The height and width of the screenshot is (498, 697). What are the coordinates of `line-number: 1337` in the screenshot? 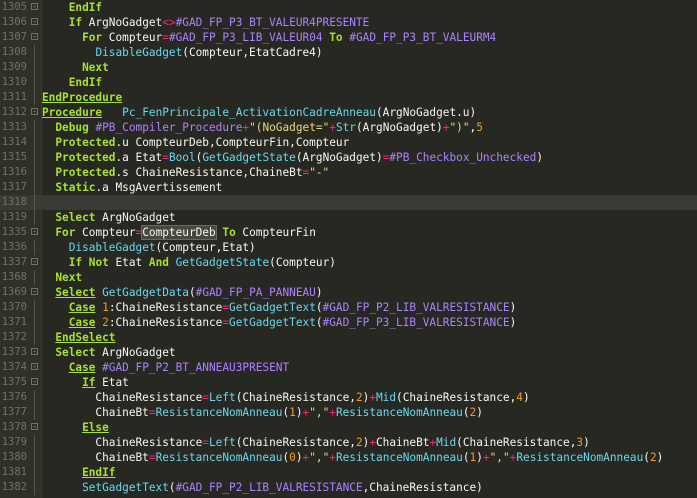 It's located at (14, 262).